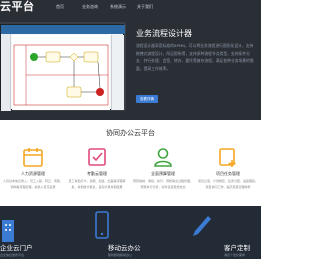 The height and width of the screenshot is (259, 320). What do you see at coordinates (118, 7) in the screenshot?
I see `nav-item-system-demo: 系统演示` at bounding box center [118, 7].